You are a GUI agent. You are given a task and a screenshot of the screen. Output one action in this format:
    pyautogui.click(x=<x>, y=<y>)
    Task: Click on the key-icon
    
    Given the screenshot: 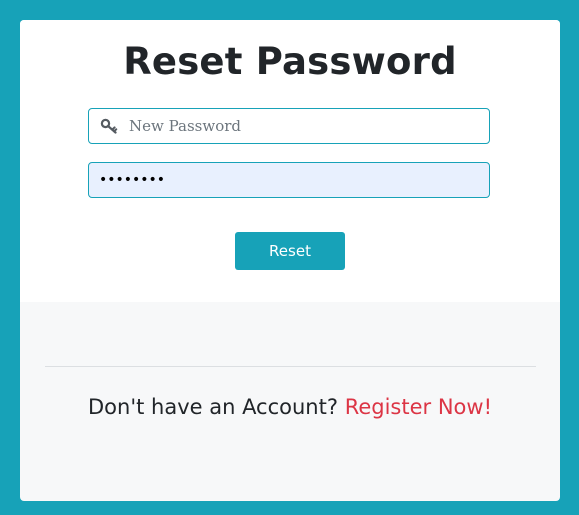 What is the action you would take?
    pyautogui.click(x=109, y=126)
    